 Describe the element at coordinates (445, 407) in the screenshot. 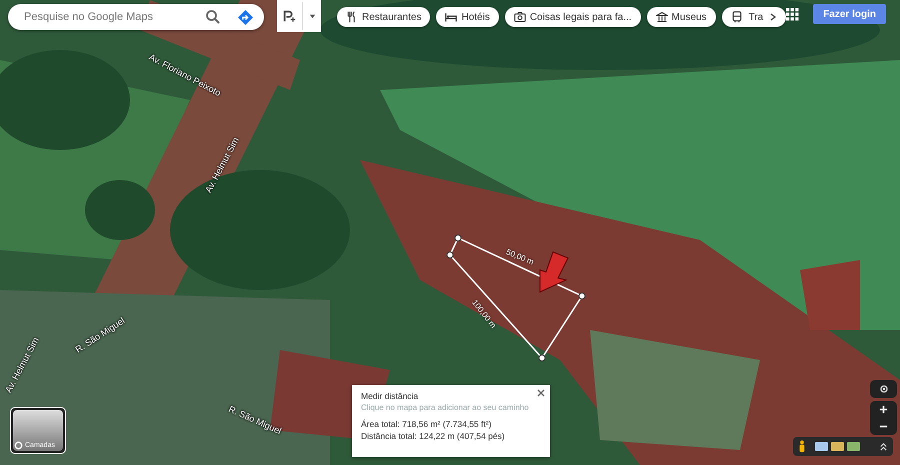

I see `panel-hint: Clique no mapa para adicionar ao seu caminho` at that location.